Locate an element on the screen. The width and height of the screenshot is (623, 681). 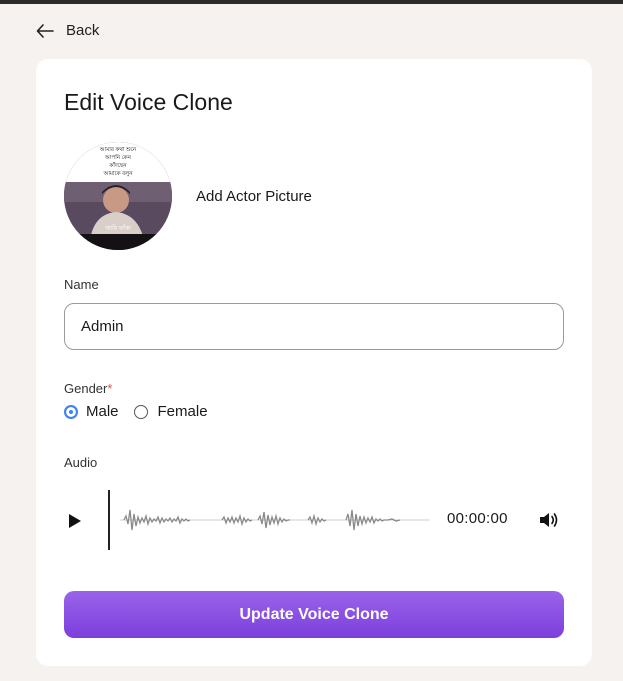
update-voice-clone-button: Update Voice Clone is located at coordinates (314, 614).